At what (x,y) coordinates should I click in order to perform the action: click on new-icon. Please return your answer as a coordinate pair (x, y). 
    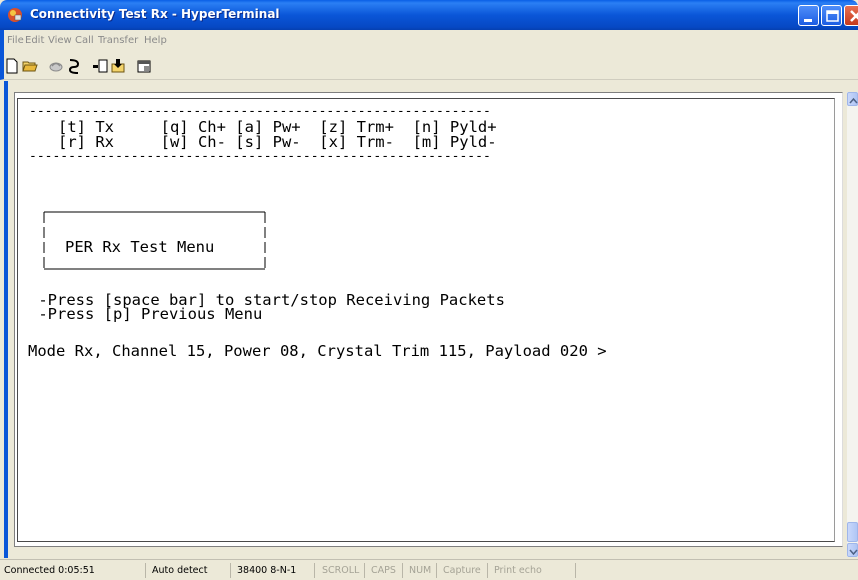
    Looking at the image, I should click on (12, 66).